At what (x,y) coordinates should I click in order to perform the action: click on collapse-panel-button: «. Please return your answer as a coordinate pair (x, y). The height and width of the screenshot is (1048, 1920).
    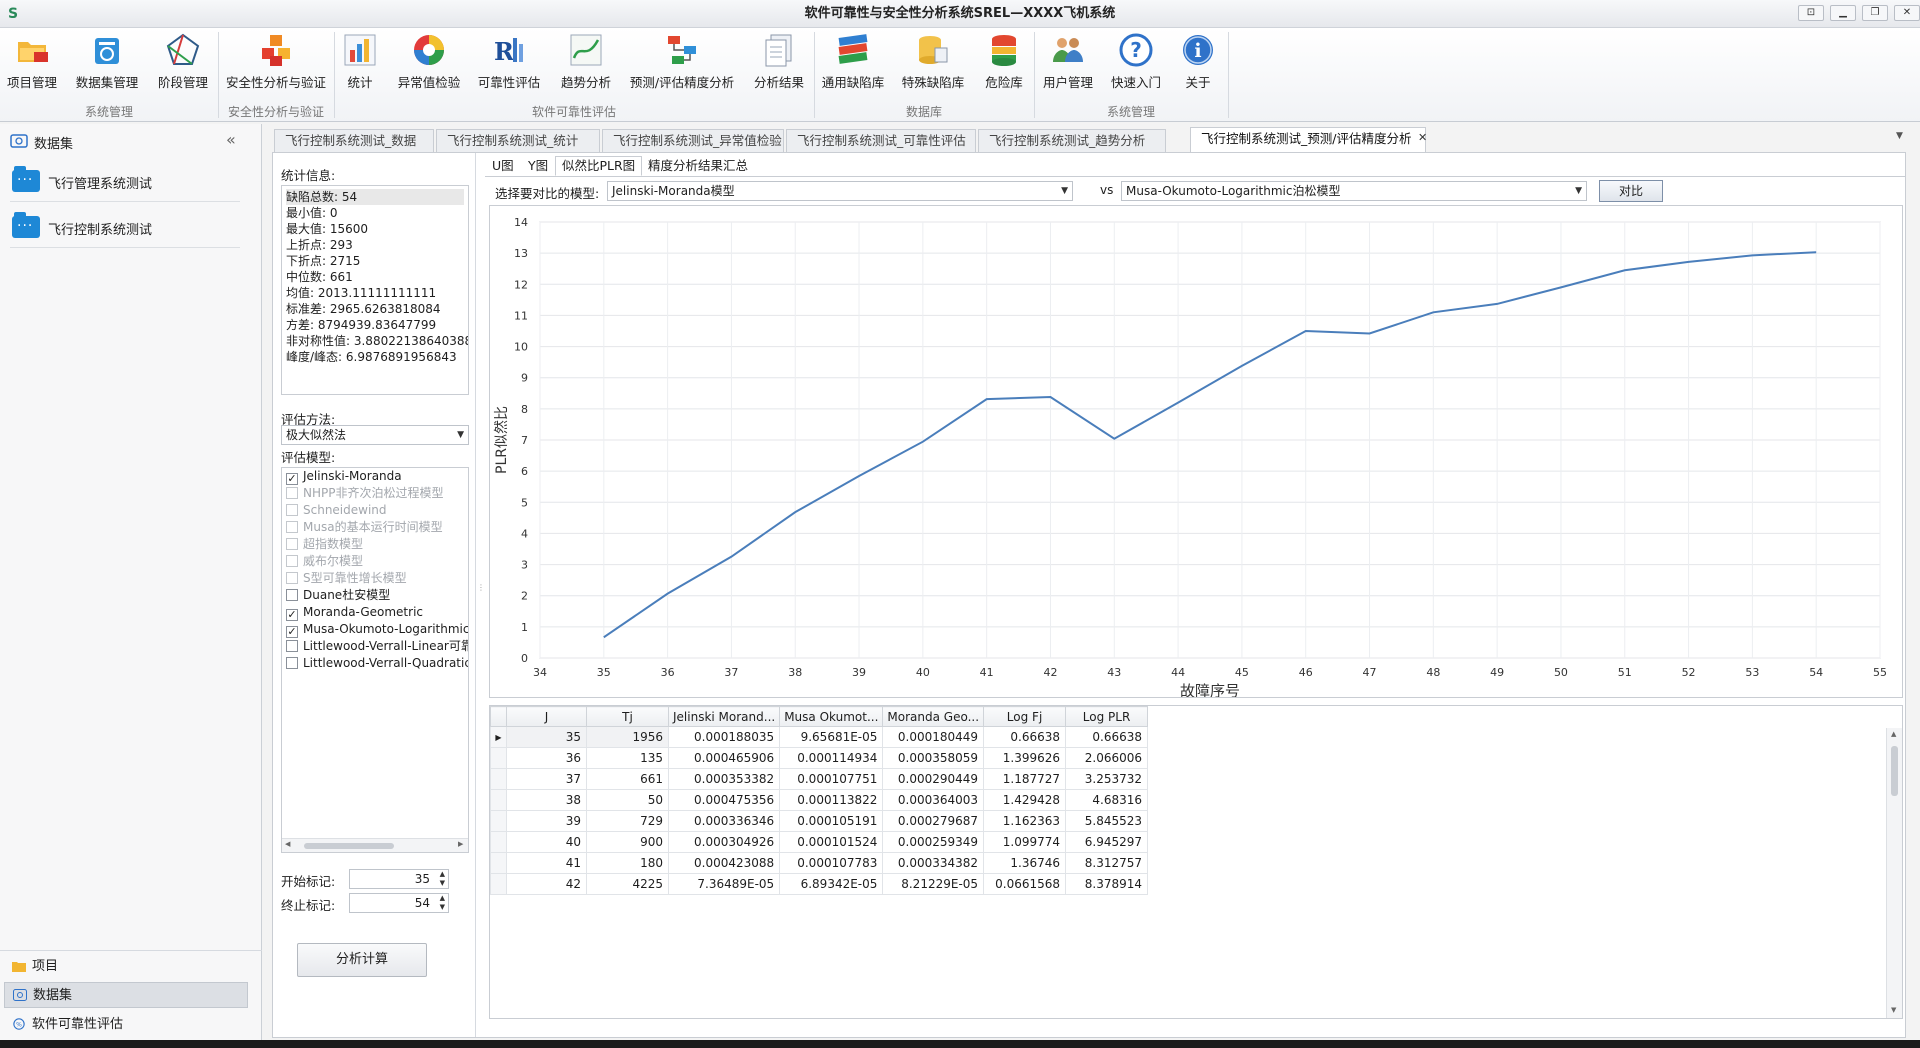
    Looking at the image, I should click on (231, 139).